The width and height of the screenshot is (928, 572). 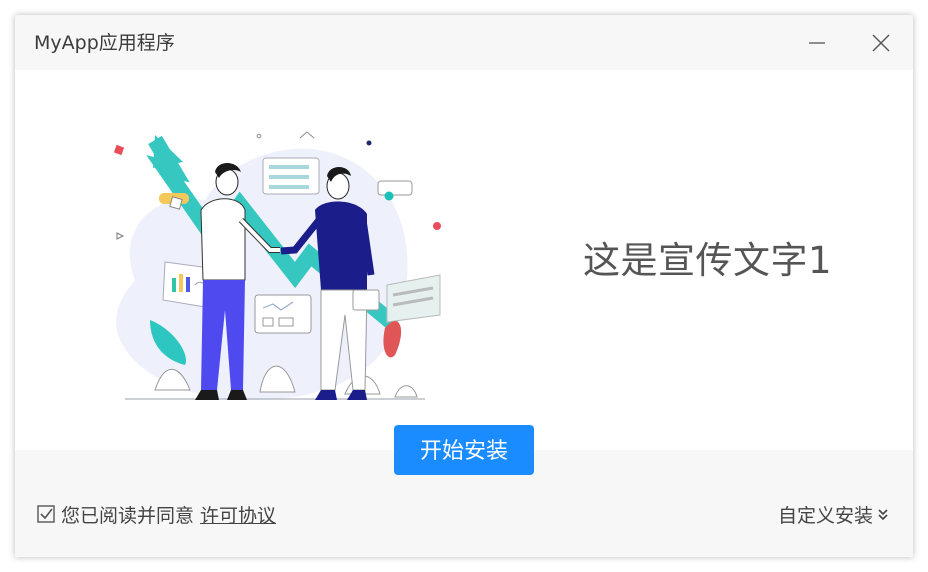 I want to click on agree-checkbox, so click(x=46, y=514).